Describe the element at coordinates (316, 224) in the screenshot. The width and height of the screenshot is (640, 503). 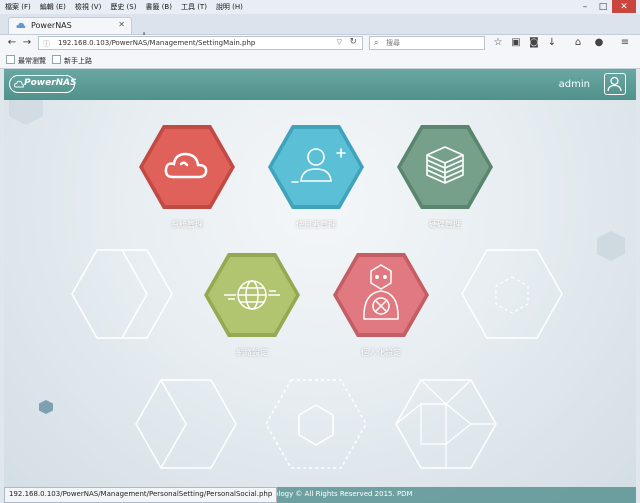
I see `tile-label: 使用者管理` at that location.